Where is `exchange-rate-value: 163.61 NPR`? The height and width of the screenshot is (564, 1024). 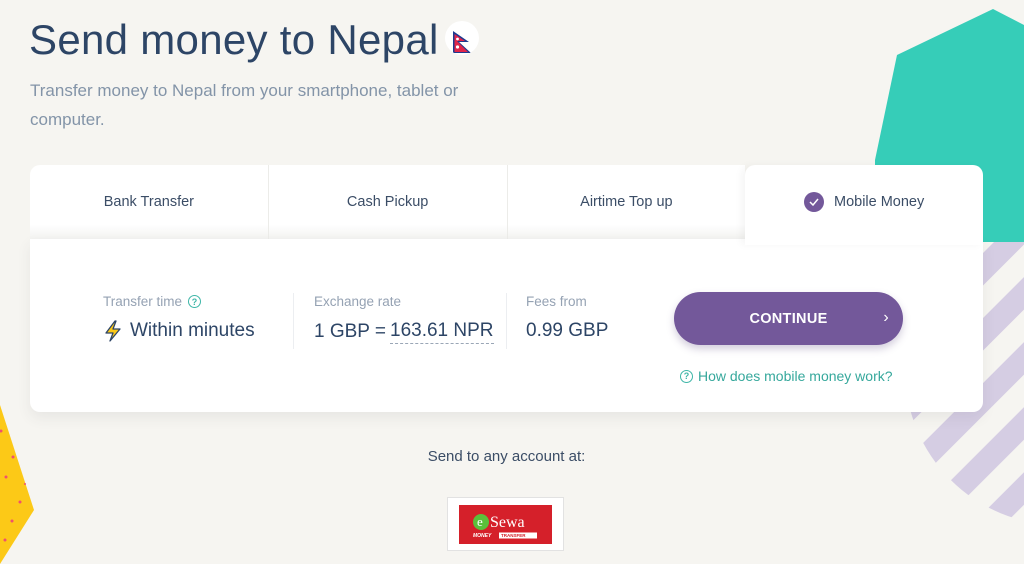 exchange-rate-value: 163.61 NPR is located at coordinates (442, 332).